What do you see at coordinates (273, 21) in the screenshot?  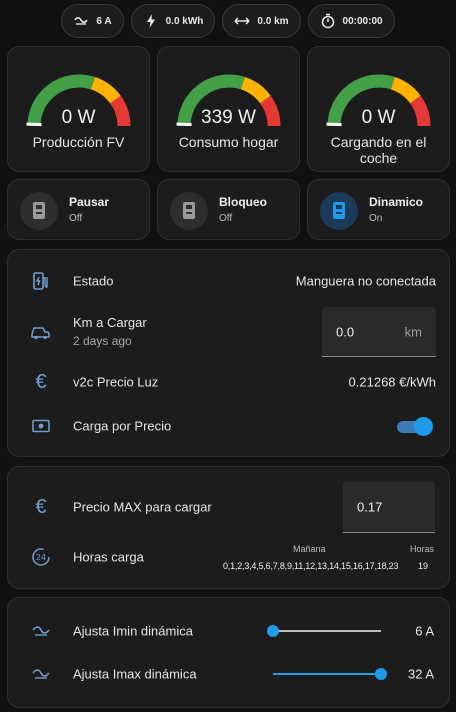 I see `chip-distance-text: 0.0 km` at bounding box center [273, 21].